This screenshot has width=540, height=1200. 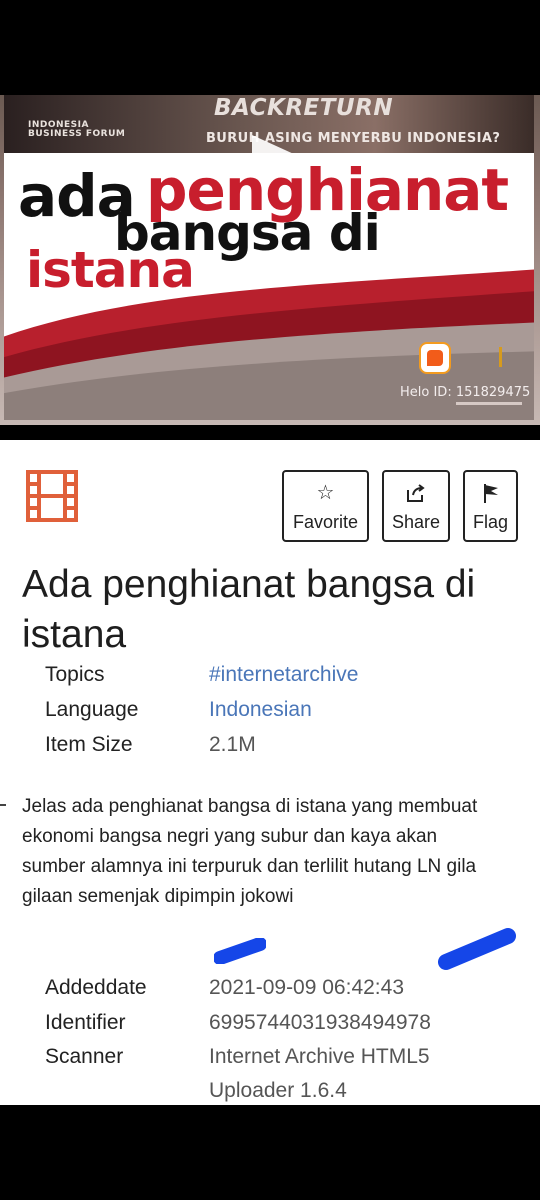 I want to click on details-key: Identifier, so click(x=85, y=1022).